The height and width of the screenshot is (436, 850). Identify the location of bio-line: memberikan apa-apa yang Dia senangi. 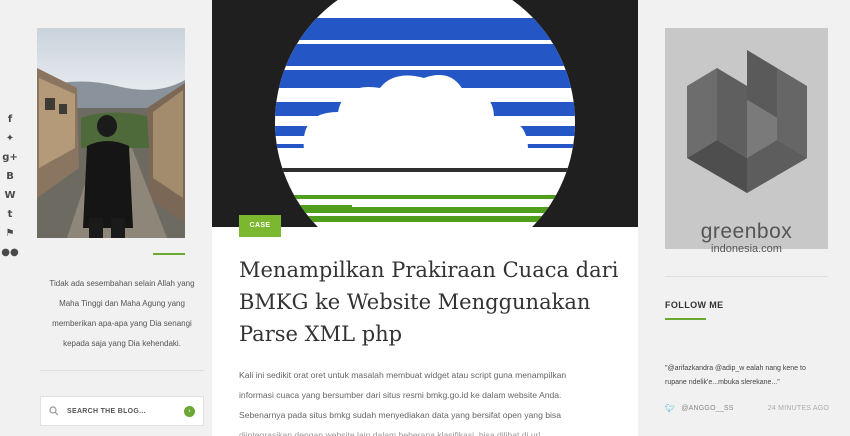
(122, 323).